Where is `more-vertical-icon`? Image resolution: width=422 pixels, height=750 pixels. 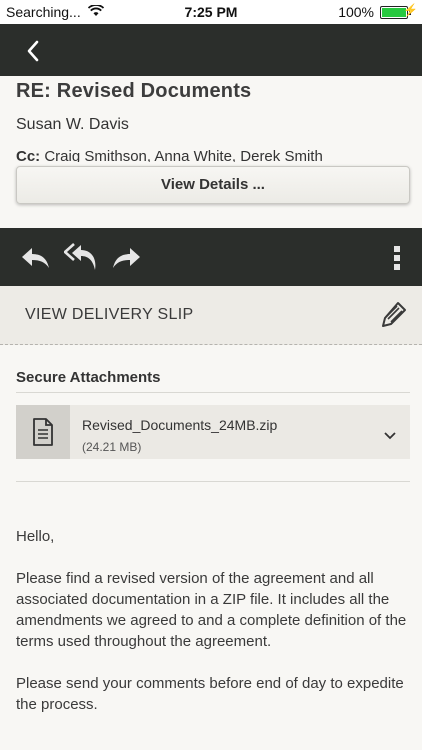 more-vertical-icon is located at coordinates (397, 260).